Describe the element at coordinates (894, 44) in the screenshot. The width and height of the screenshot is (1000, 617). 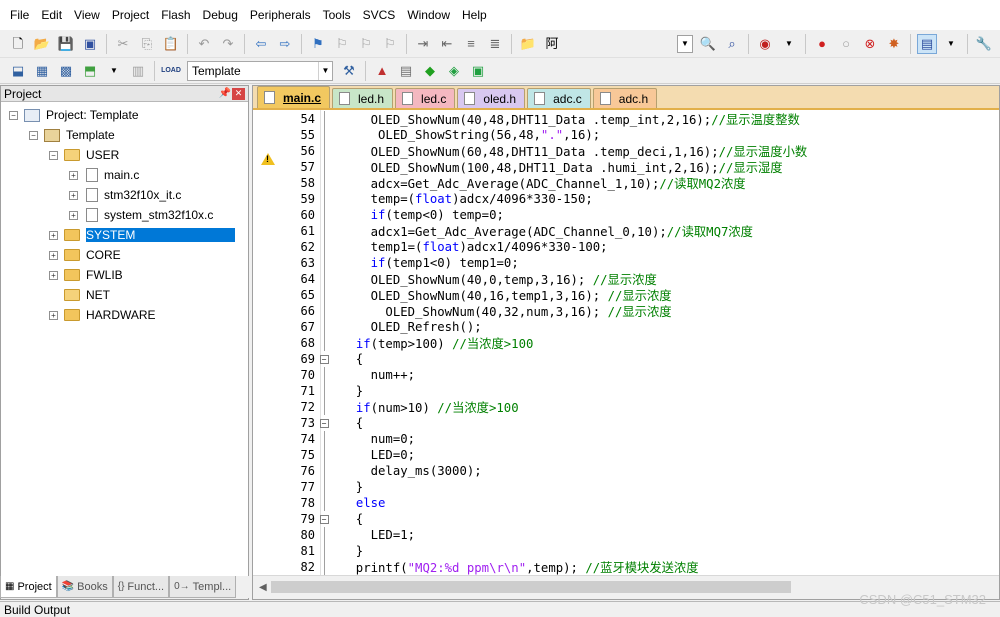
I see `kill-breakpoints-icon: ✸` at that location.